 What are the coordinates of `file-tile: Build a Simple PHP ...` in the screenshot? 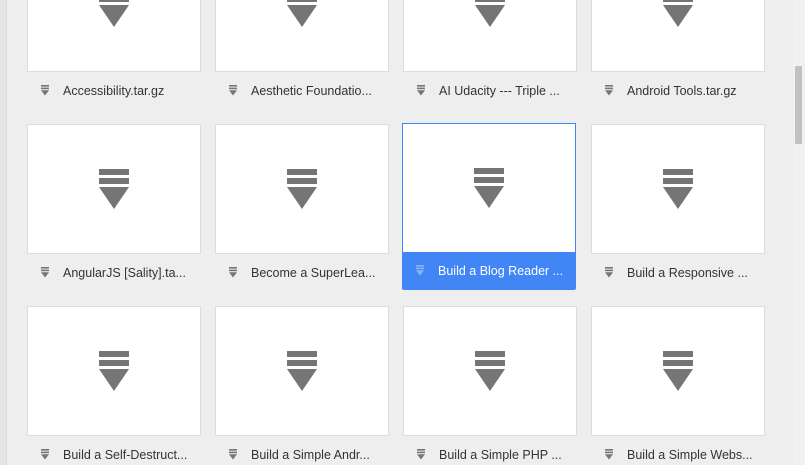 It's located at (490, 385).